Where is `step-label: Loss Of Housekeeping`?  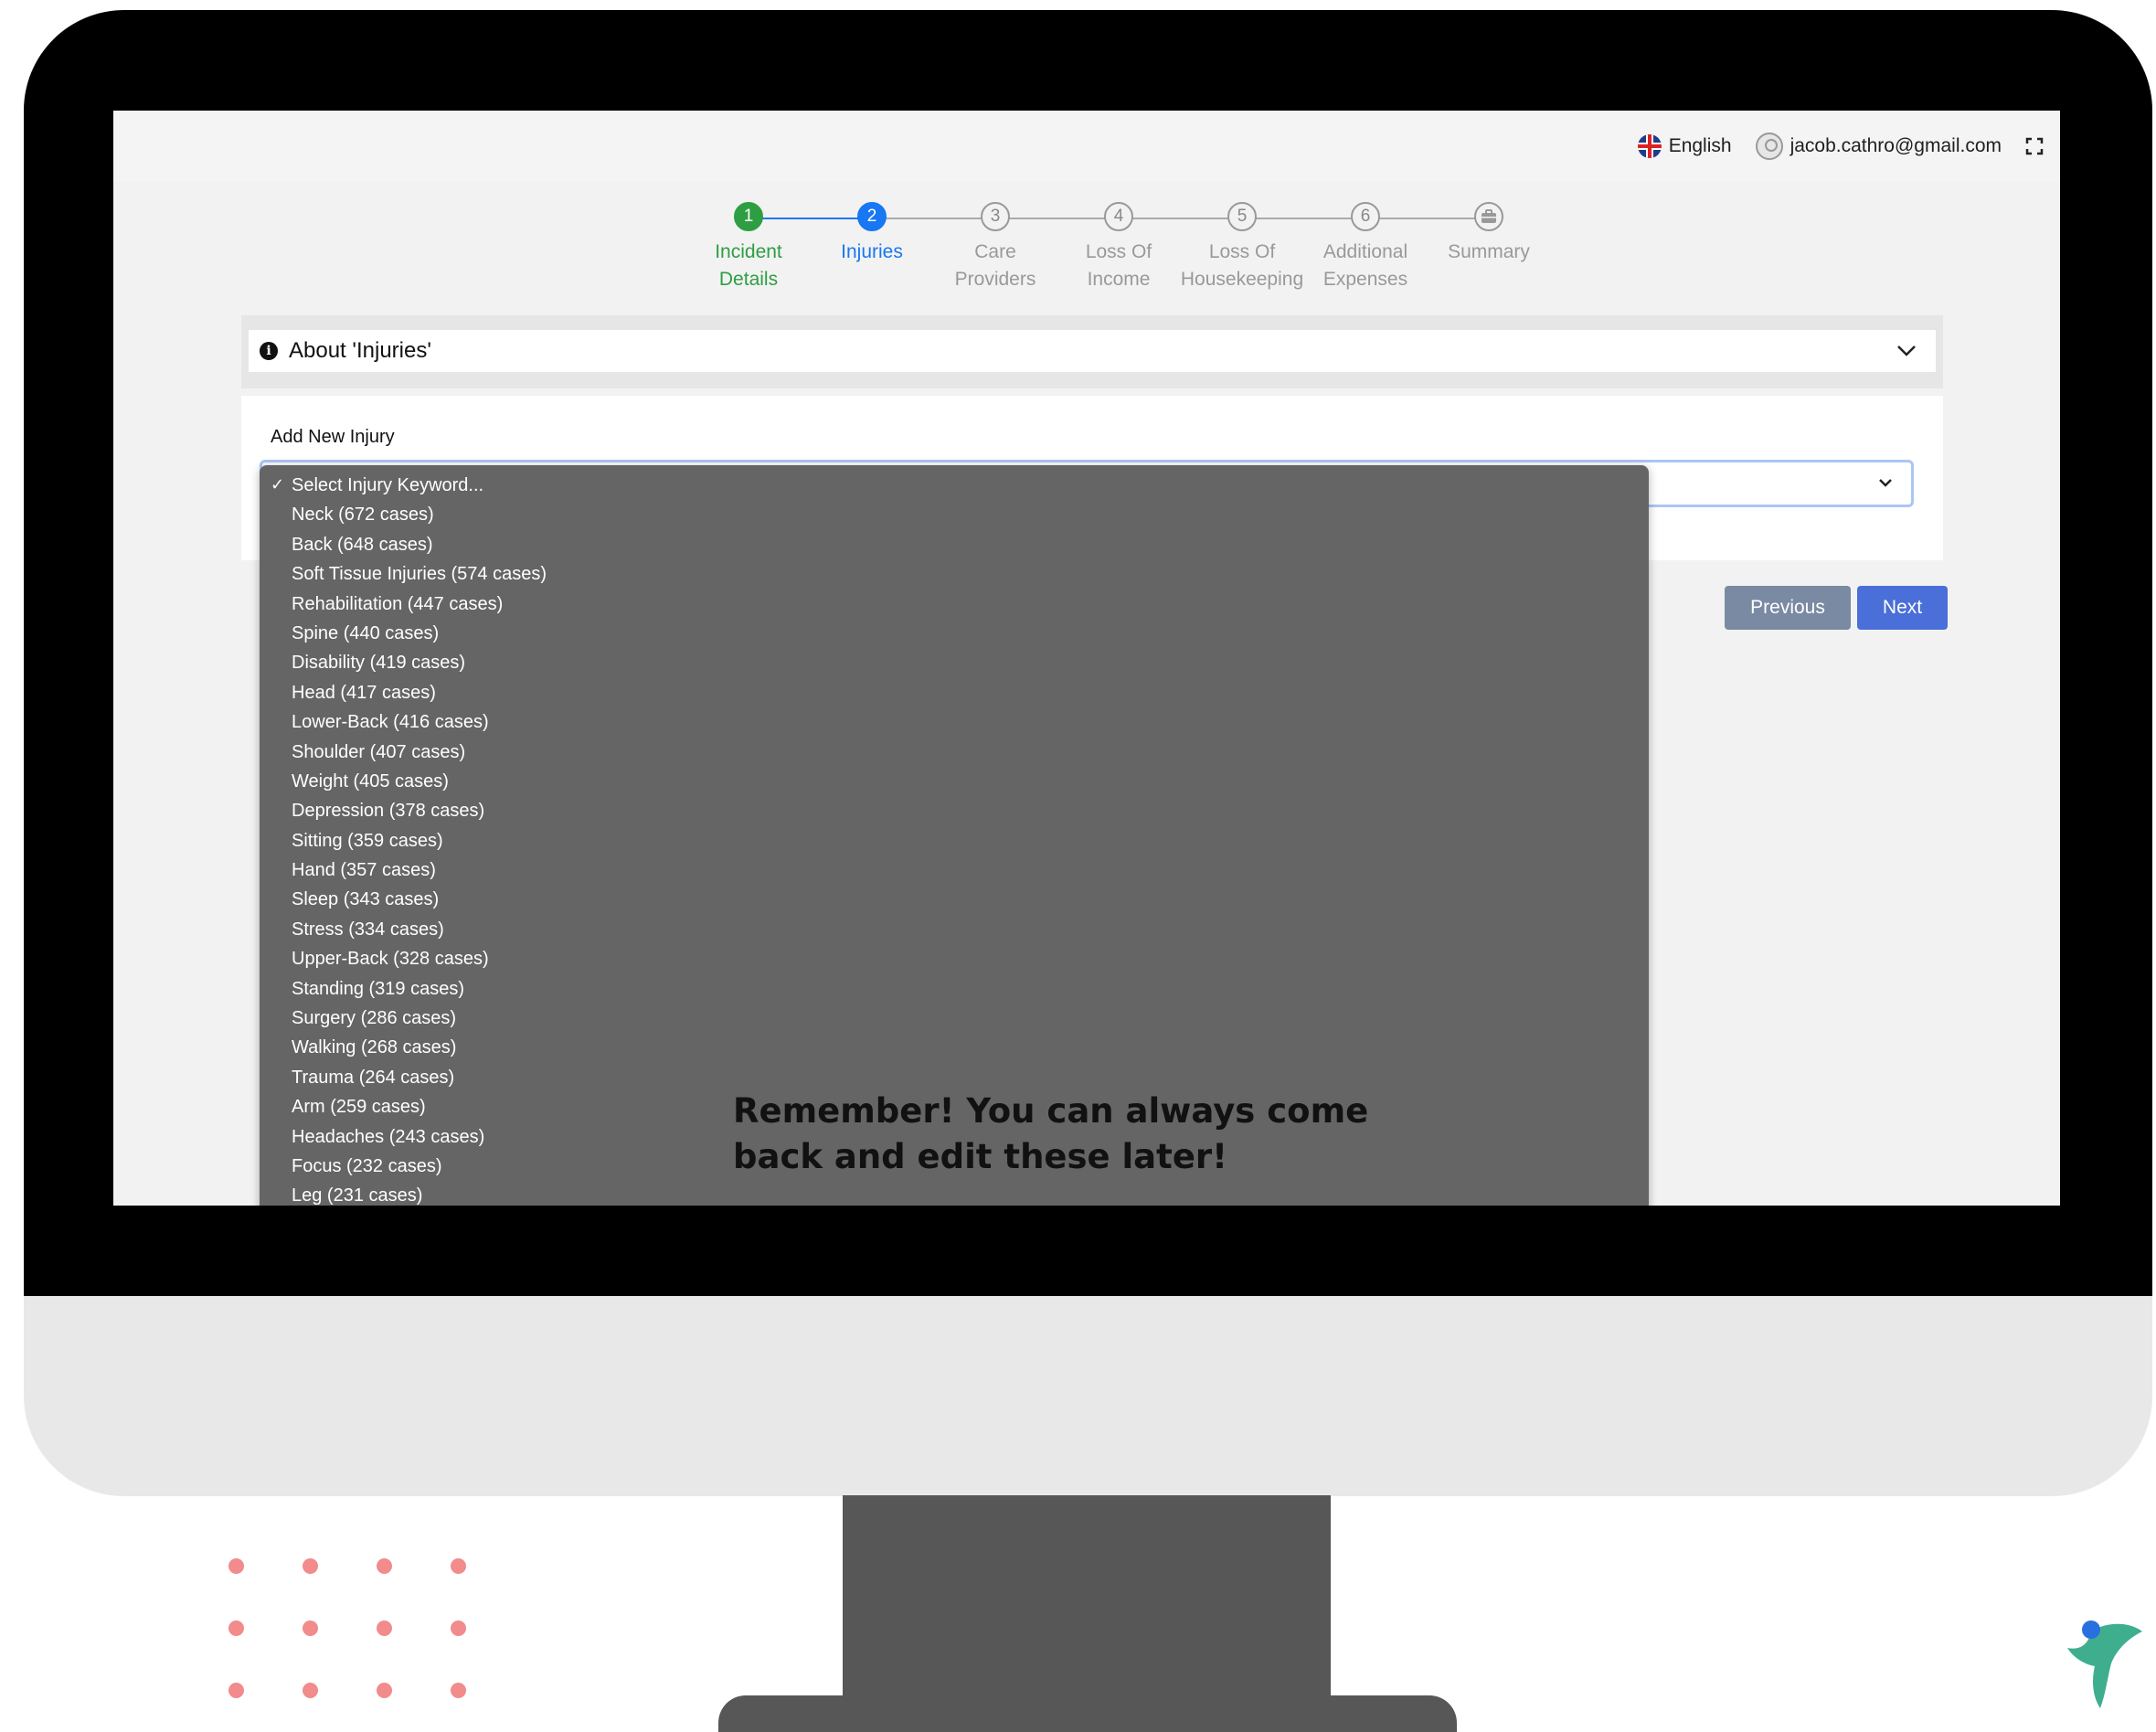 step-label: Loss Of Housekeeping is located at coordinates (1242, 266).